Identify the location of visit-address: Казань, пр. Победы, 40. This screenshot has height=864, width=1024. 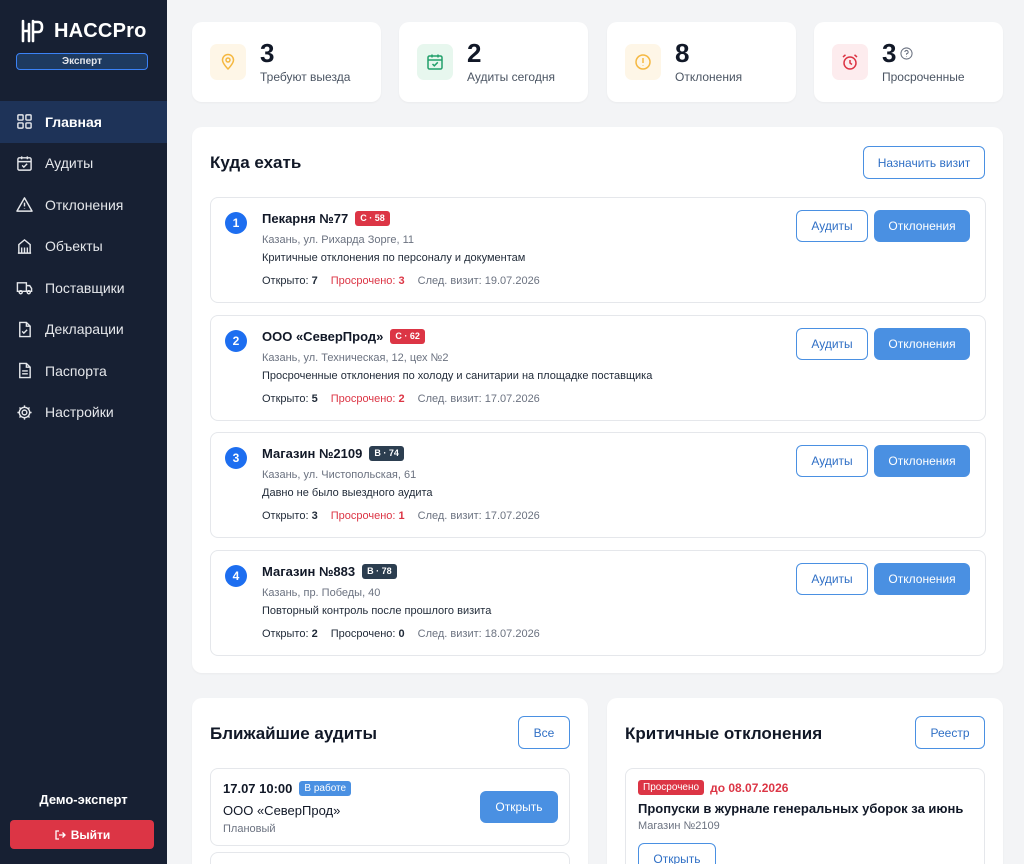
(321, 593).